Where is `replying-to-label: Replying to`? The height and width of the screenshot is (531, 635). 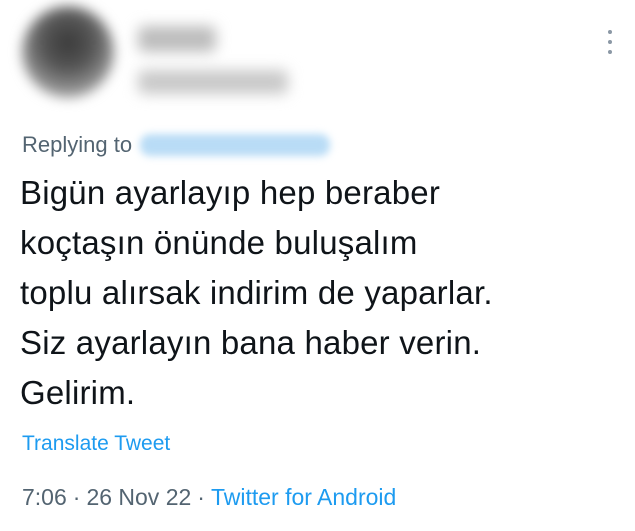
replying-to-label: Replying to is located at coordinates (77, 144).